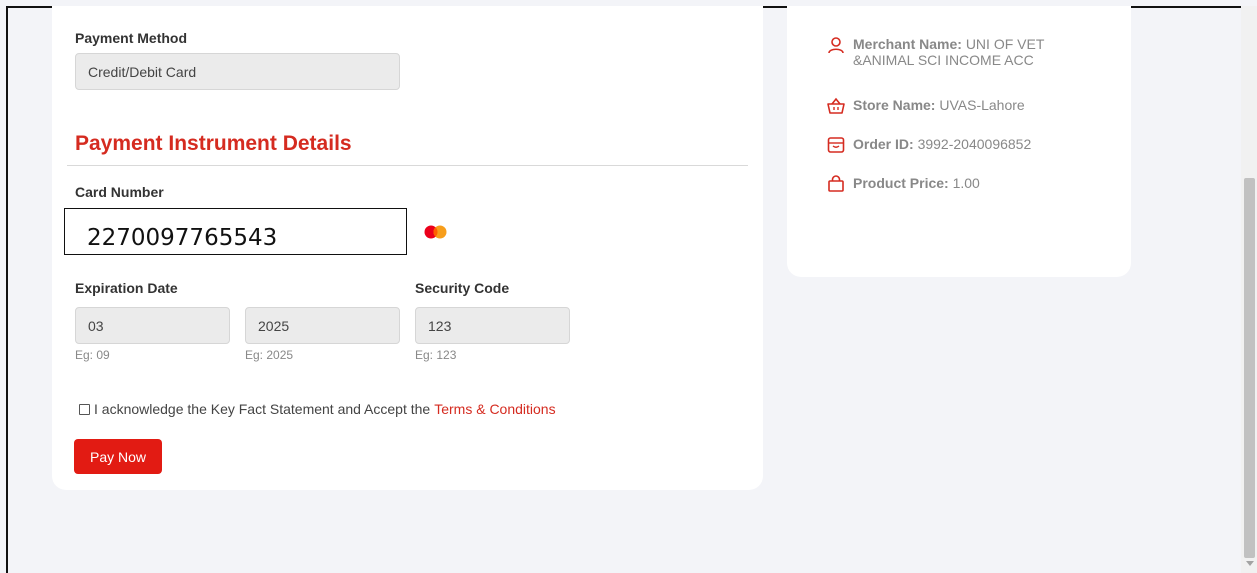 This screenshot has width=1257, height=573. What do you see at coordinates (126, 288) in the screenshot?
I see `expiration-date-label: Expiration Date` at bounding box center [126, 288].